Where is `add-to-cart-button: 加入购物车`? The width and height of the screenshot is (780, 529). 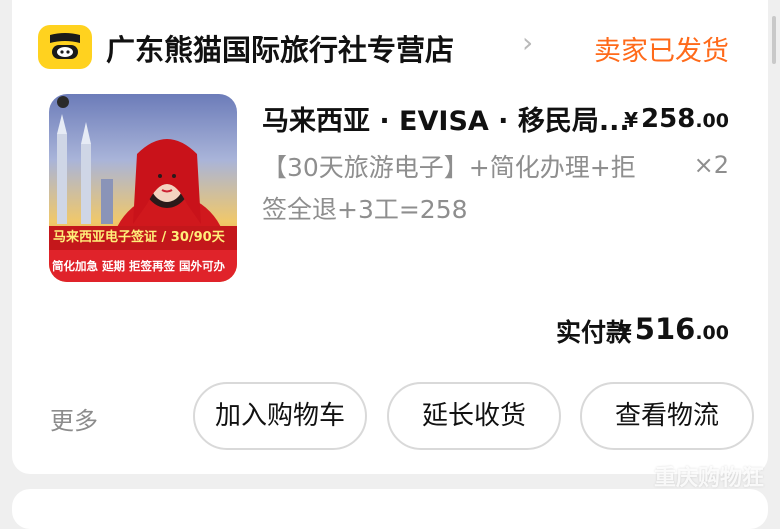 add-to-cart-button: 加入购物车 is located at coordinates (280, 416).